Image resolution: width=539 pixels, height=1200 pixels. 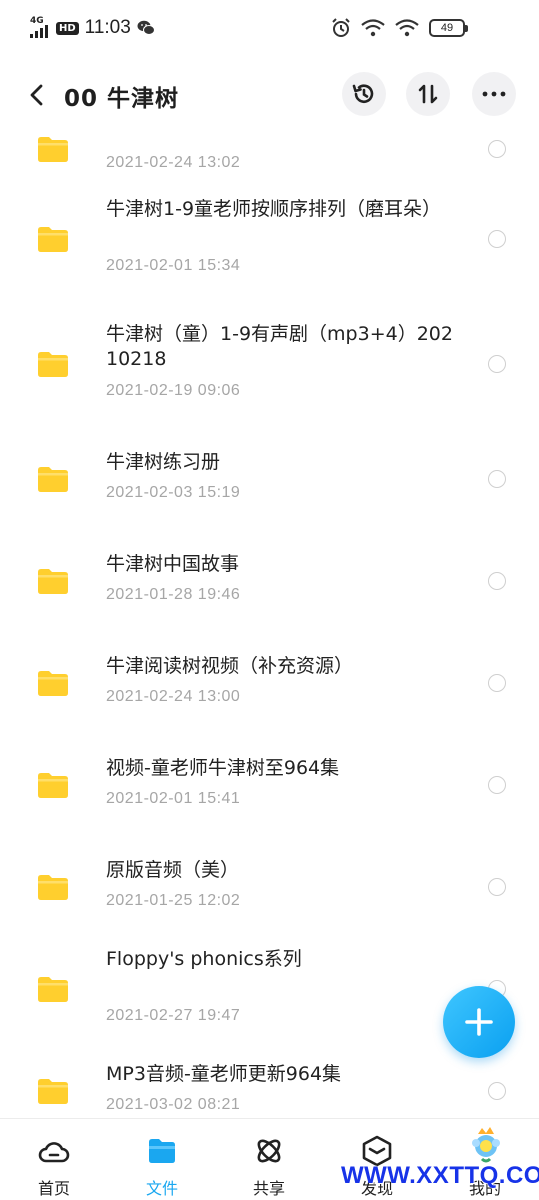 What do you see at coordinates (269, 887) in the screenshot?
I see `file-item: 原版音频（美） 2021-01-25 12:02` at bounding box center [269, 887].